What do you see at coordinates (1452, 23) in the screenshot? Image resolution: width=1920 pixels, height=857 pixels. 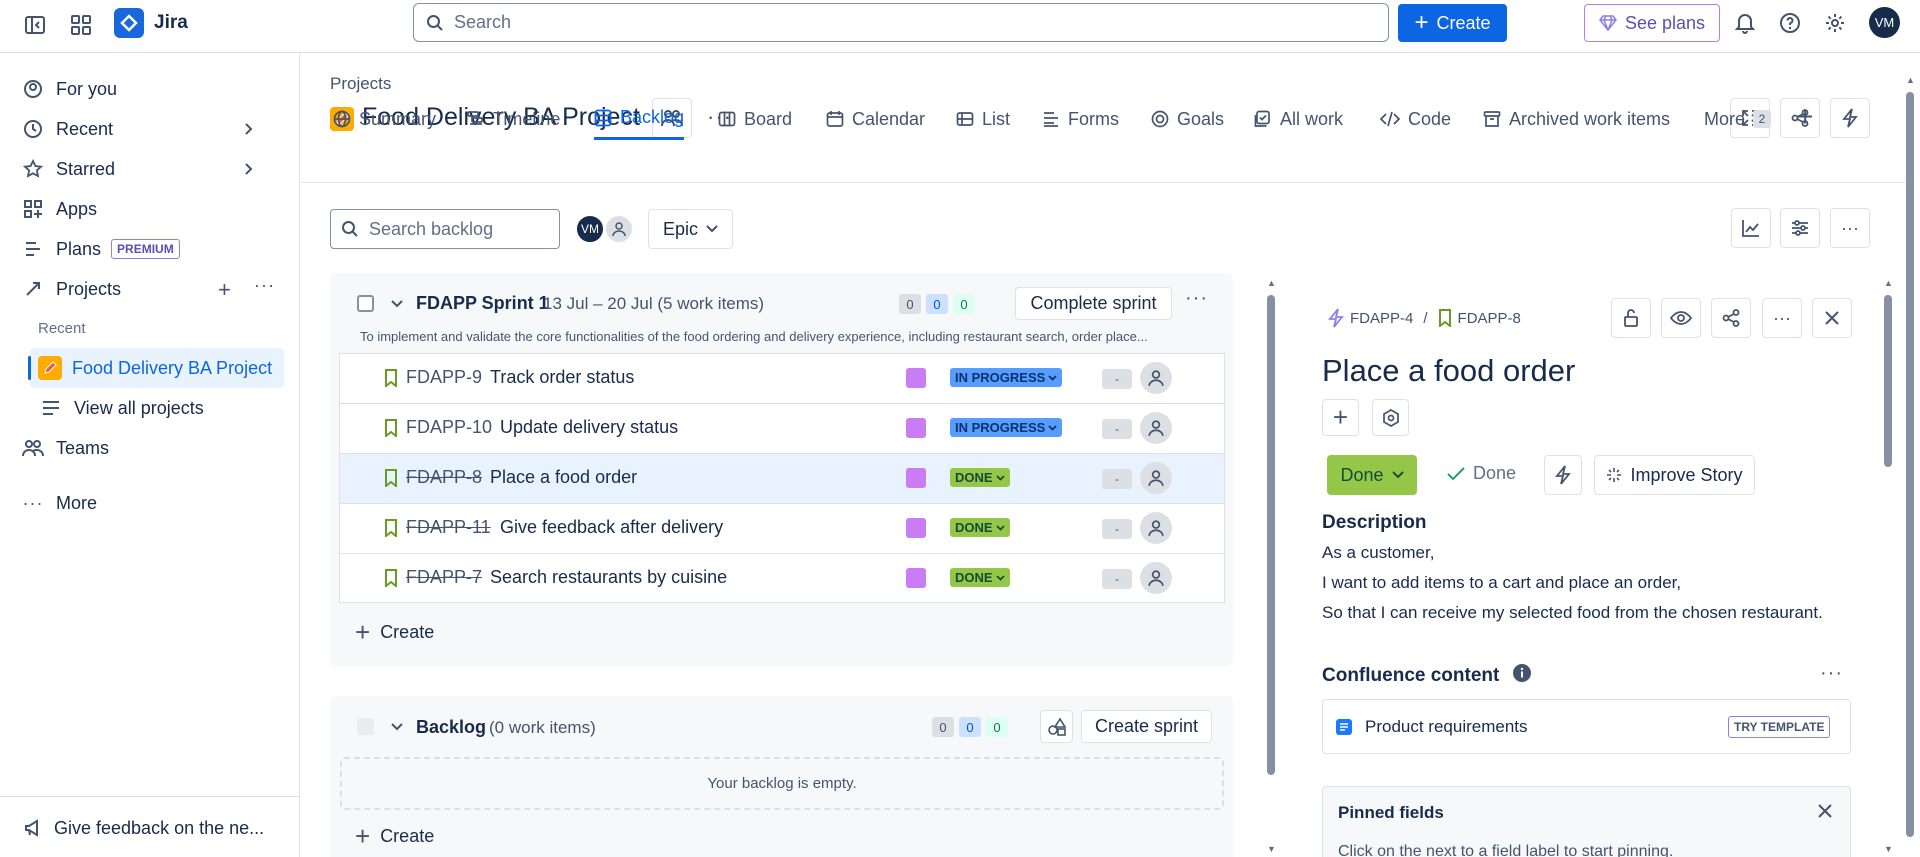 I see `create-button: + Create` at bounding box center [1452, 23].